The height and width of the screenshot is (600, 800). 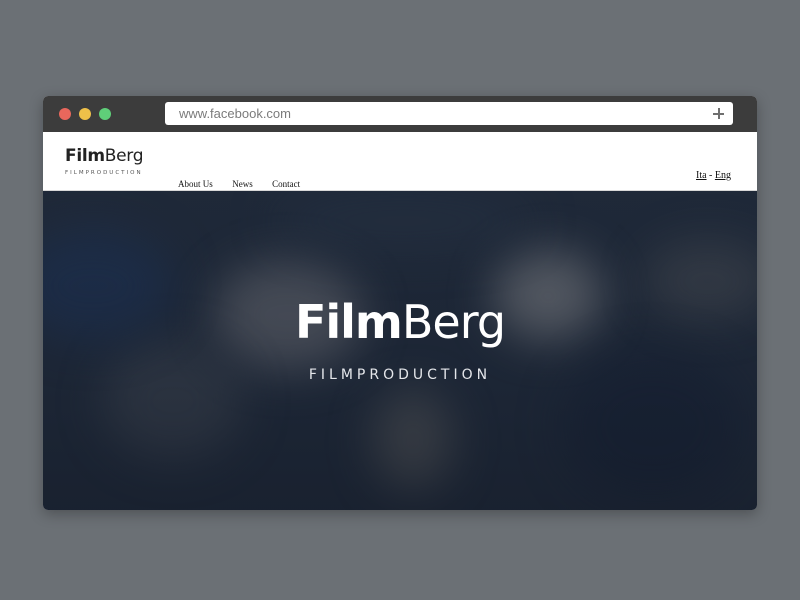 I want to click on nav-link-contact: Contact, so click(x=286, y=184).